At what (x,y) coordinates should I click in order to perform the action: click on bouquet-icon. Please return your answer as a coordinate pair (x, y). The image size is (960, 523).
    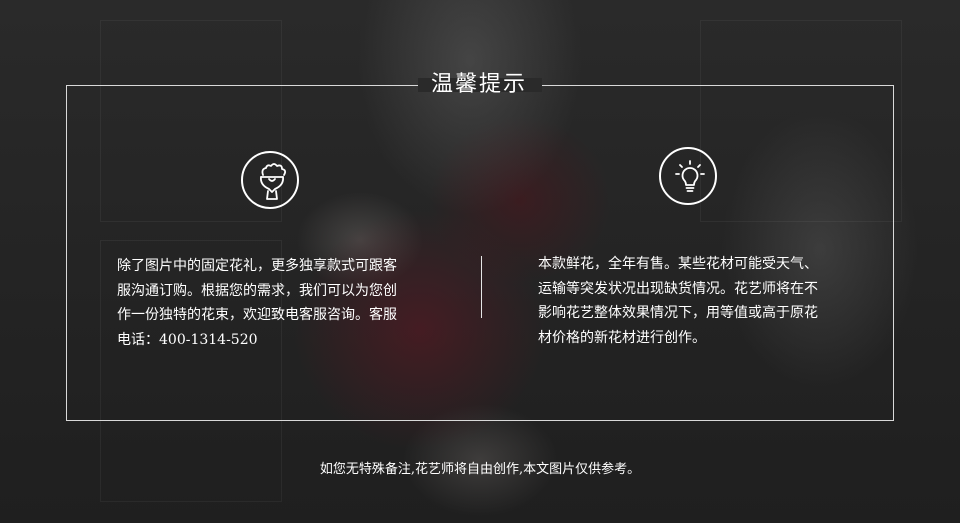
    Looking at the image, I should click on (270, 180).